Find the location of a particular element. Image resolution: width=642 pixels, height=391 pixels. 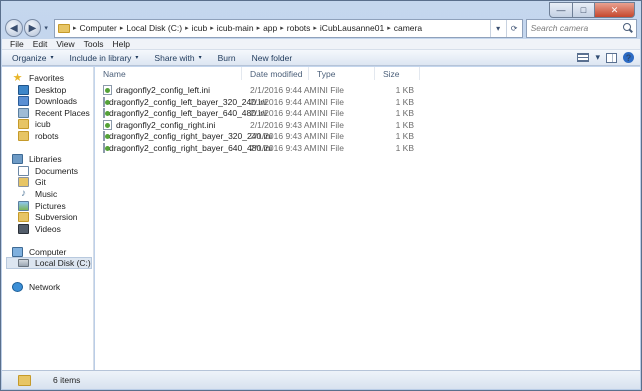

sidebar-item-subversion: Subversion is located at coordinates (48, 217).